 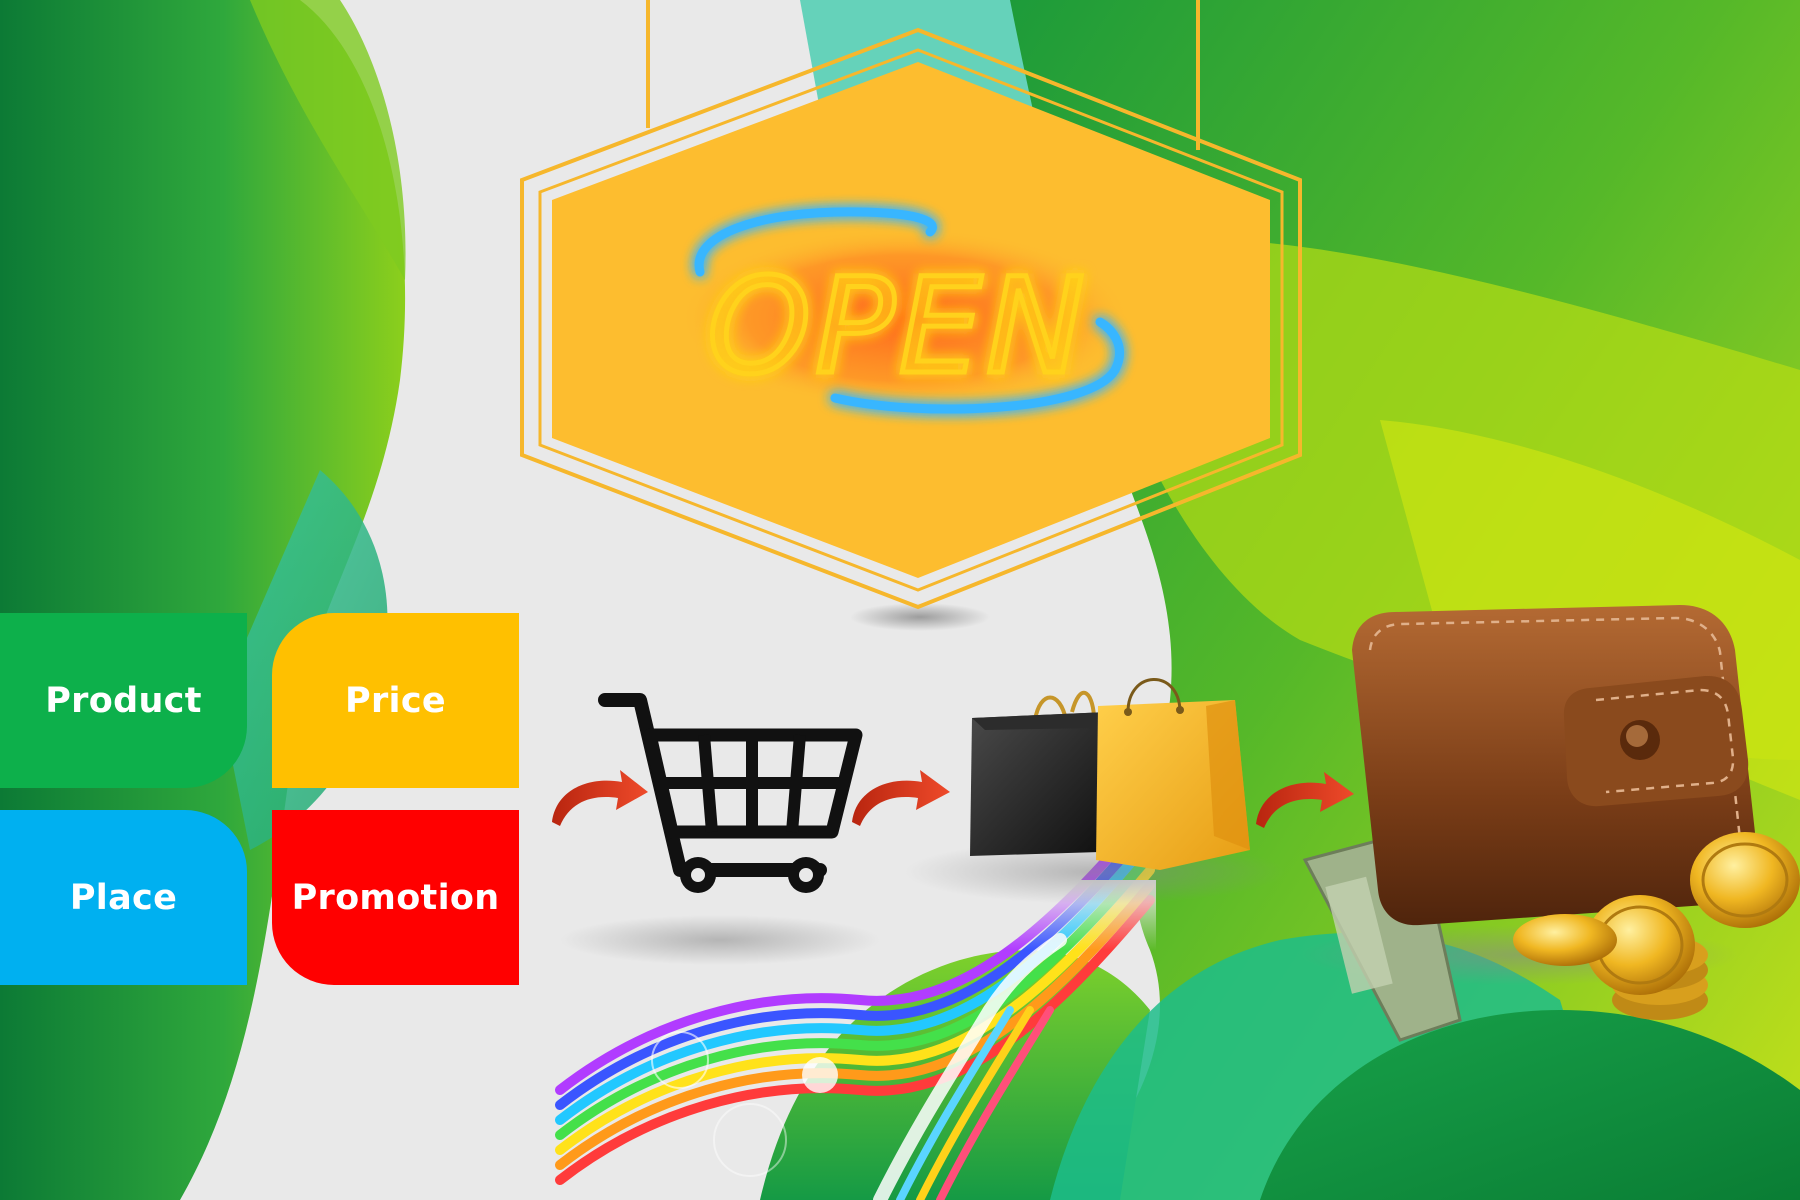 What do you see at coordinates (720, 829) in the screenshot?
I see `shopping-cart-icon` at bounding box center [720, 829].